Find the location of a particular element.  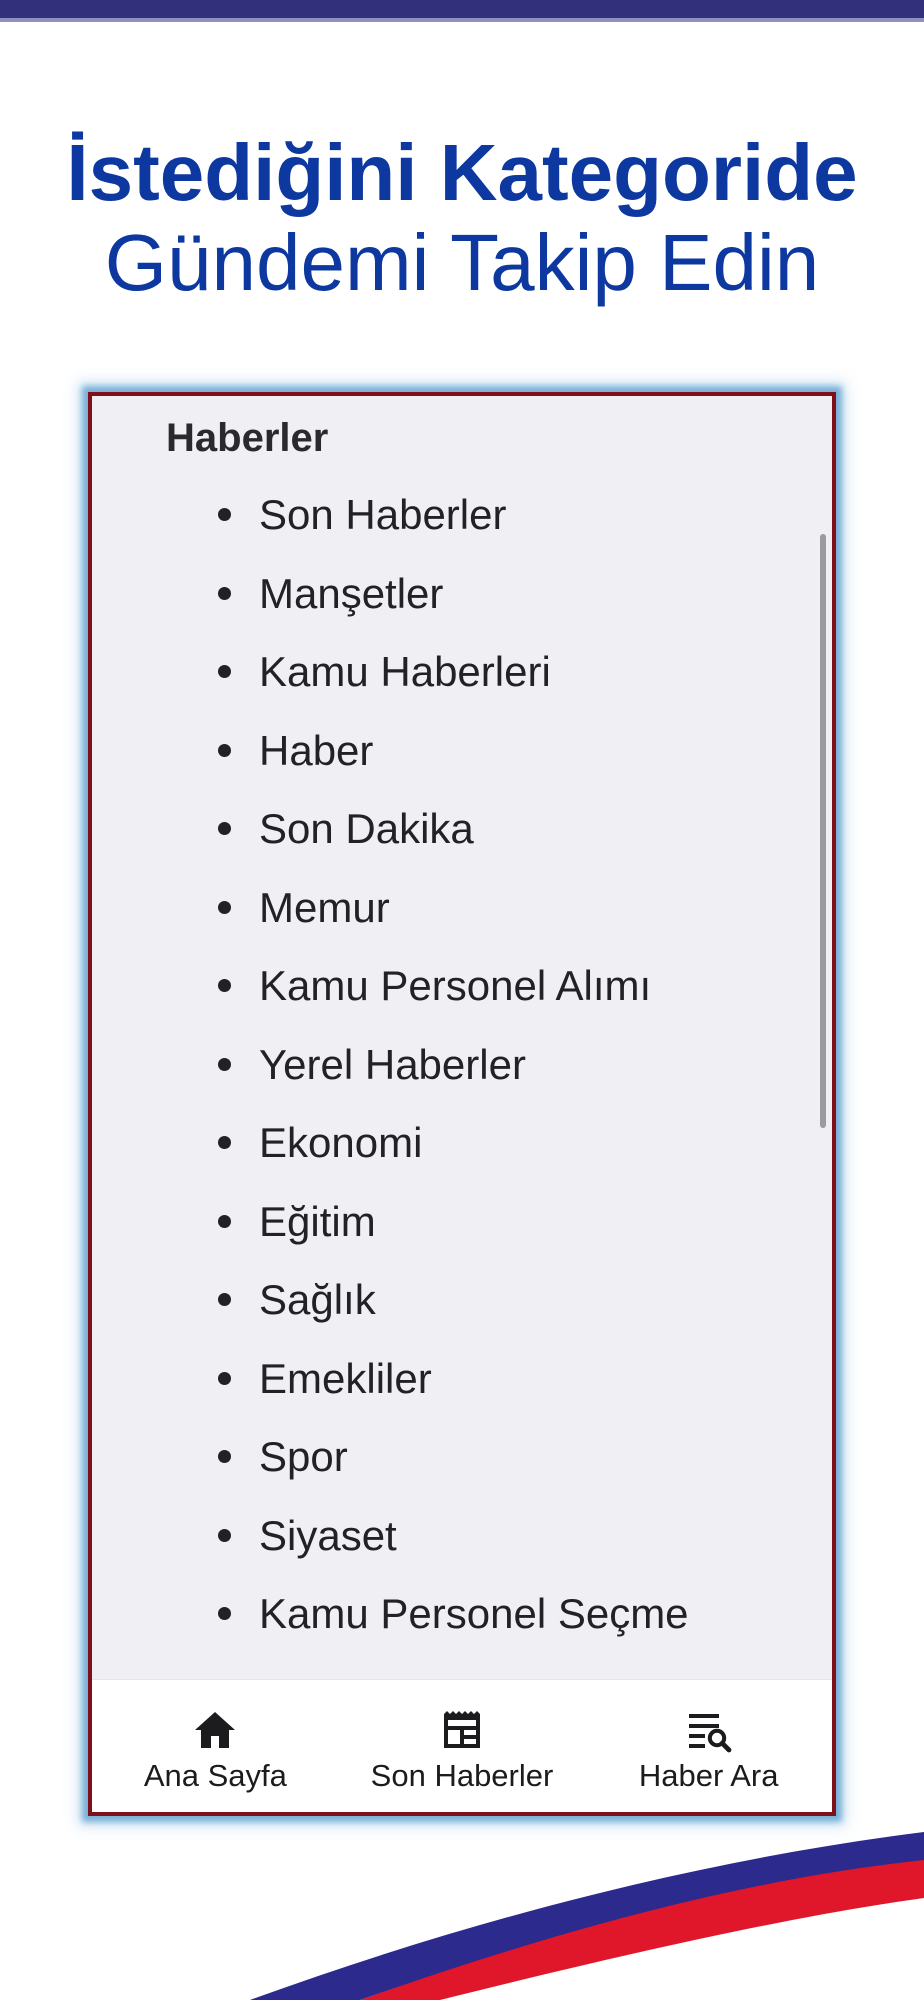

category-item: Siyaset is located at coordinates (390, 1548).